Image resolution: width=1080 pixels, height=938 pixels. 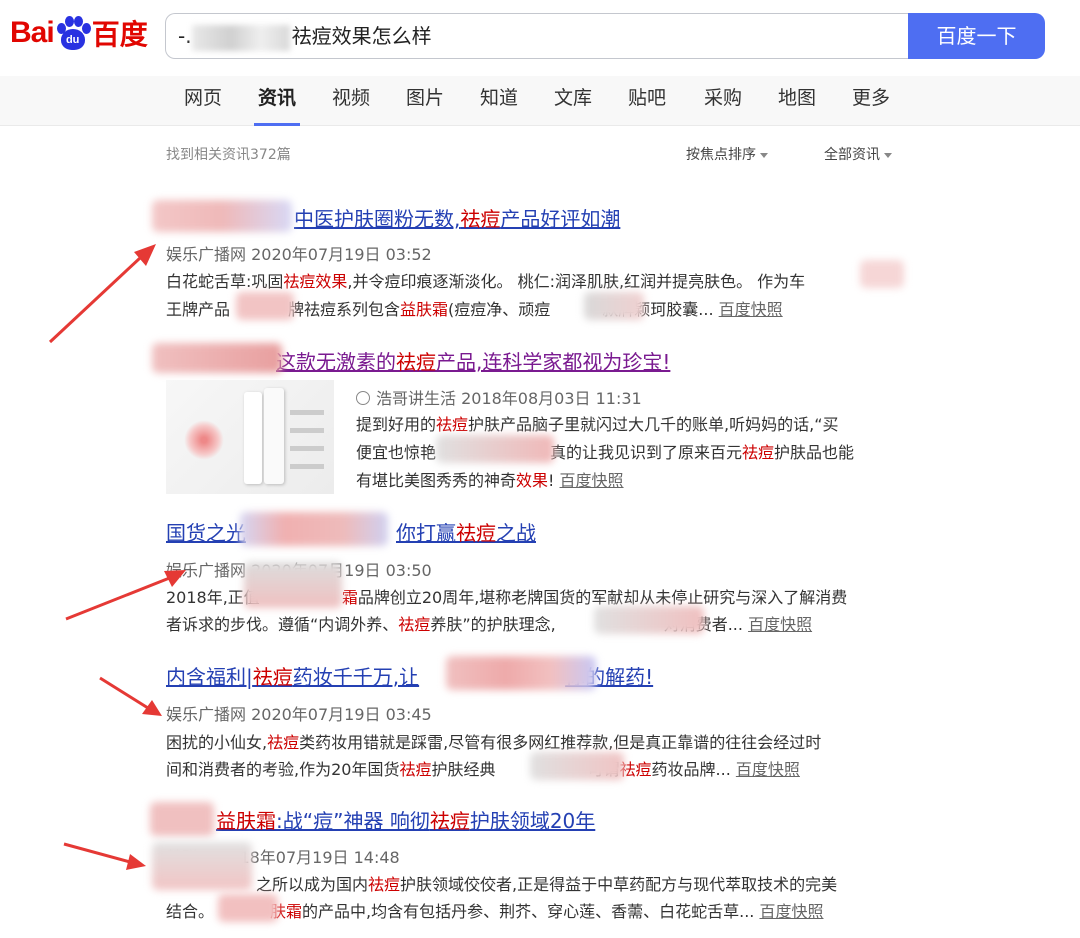 What do you see at coordinates (490, 480) in the screenshot?
I see `result-snippet: 有堪比美图秀秀的神奇效果! 百度快照` at bounding box center [490, 480].